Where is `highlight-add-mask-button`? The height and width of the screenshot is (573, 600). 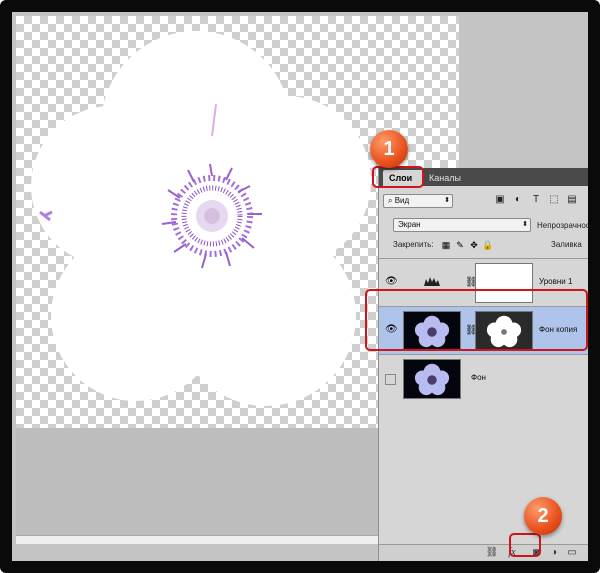 highlight-add-mask-button is located at coordinates (525, 545).